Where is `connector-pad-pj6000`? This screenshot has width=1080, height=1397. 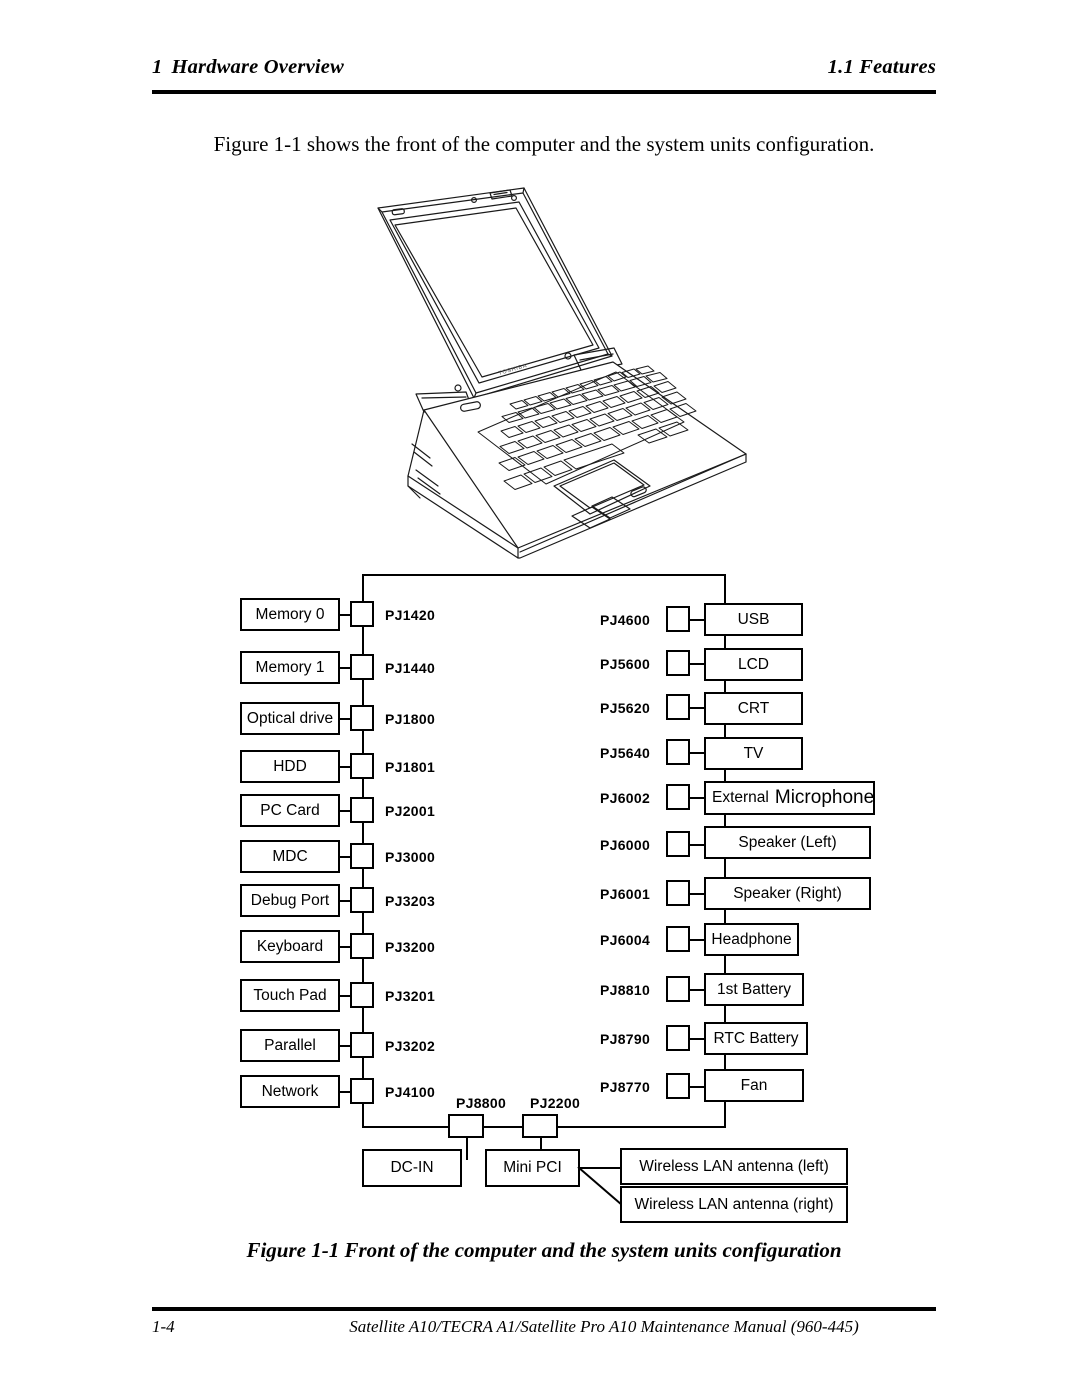
connector-pad-pj6000 is located at coordinates (678, 844).